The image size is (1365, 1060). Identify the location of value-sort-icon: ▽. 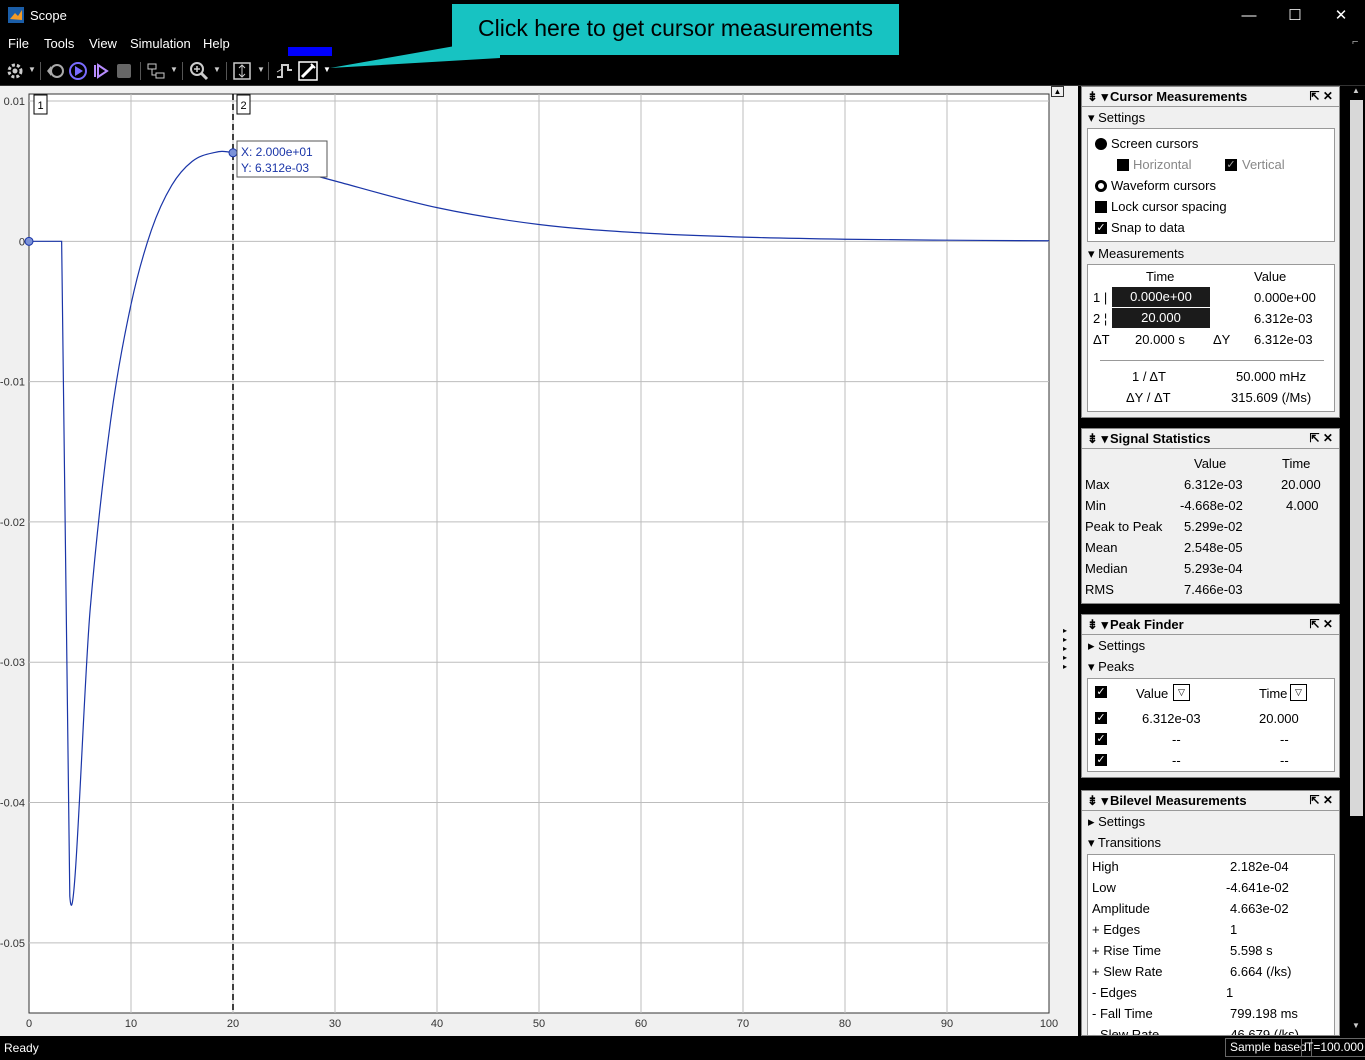
(1181, 692).